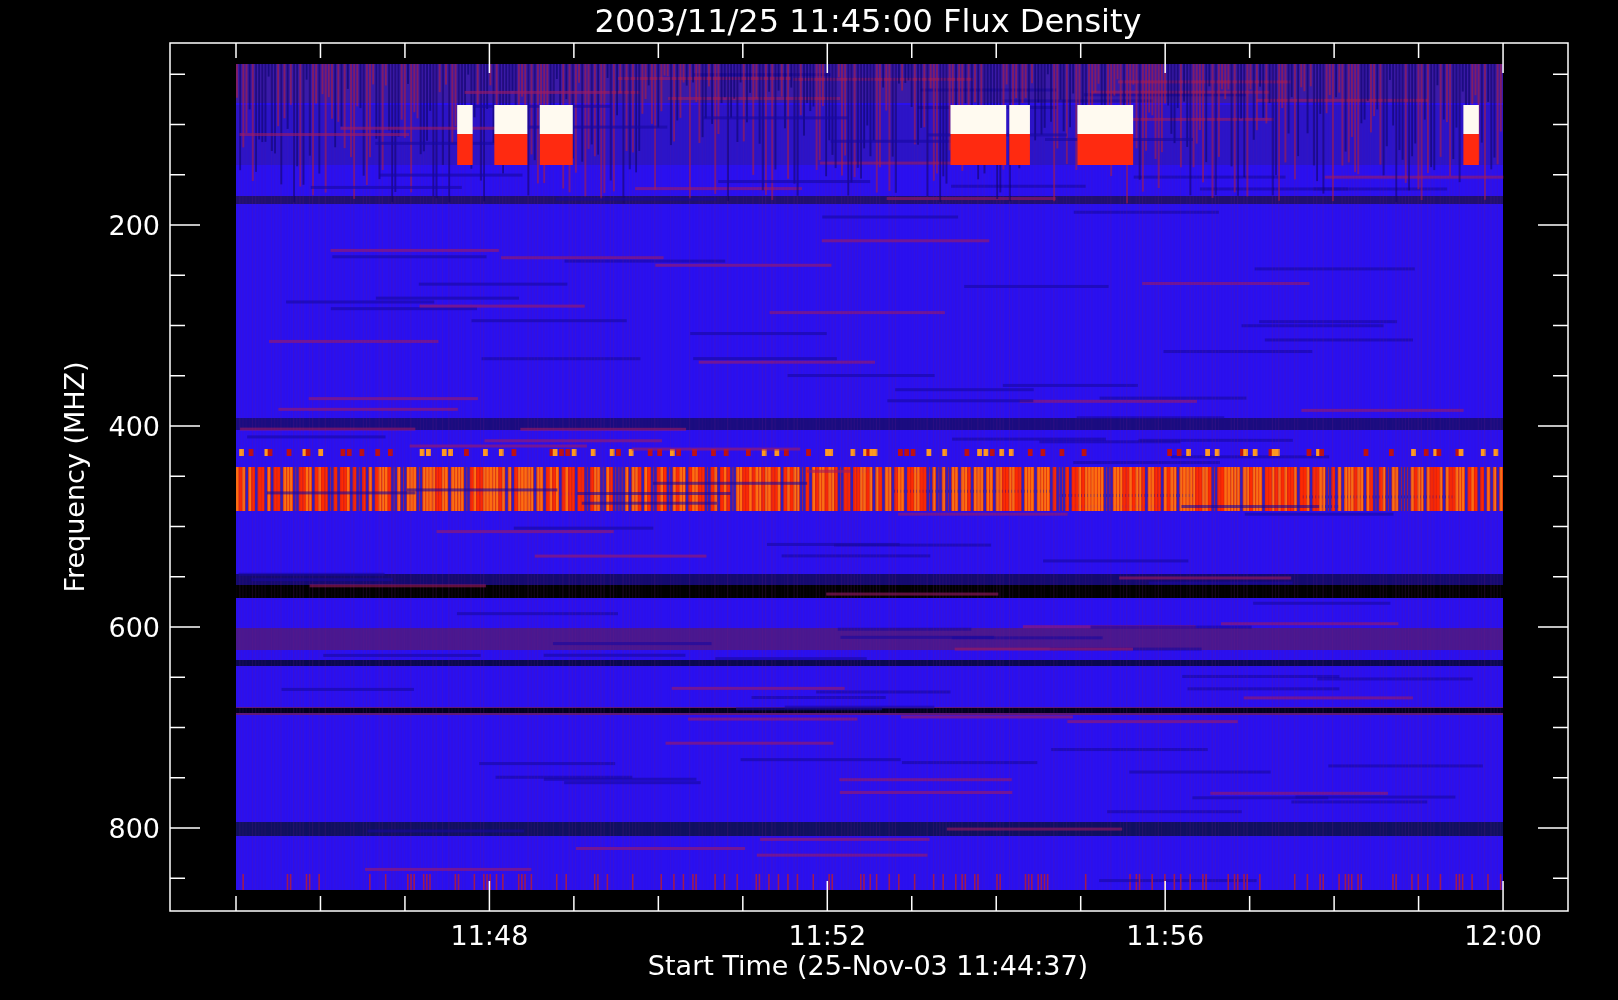 This screenshot has width=1618, height=1000. What do you see at coordinates (74, 477) in the screenshot?
I see `y-axis-label: Frequency (MHZ)` at bounding box center [74, 477].